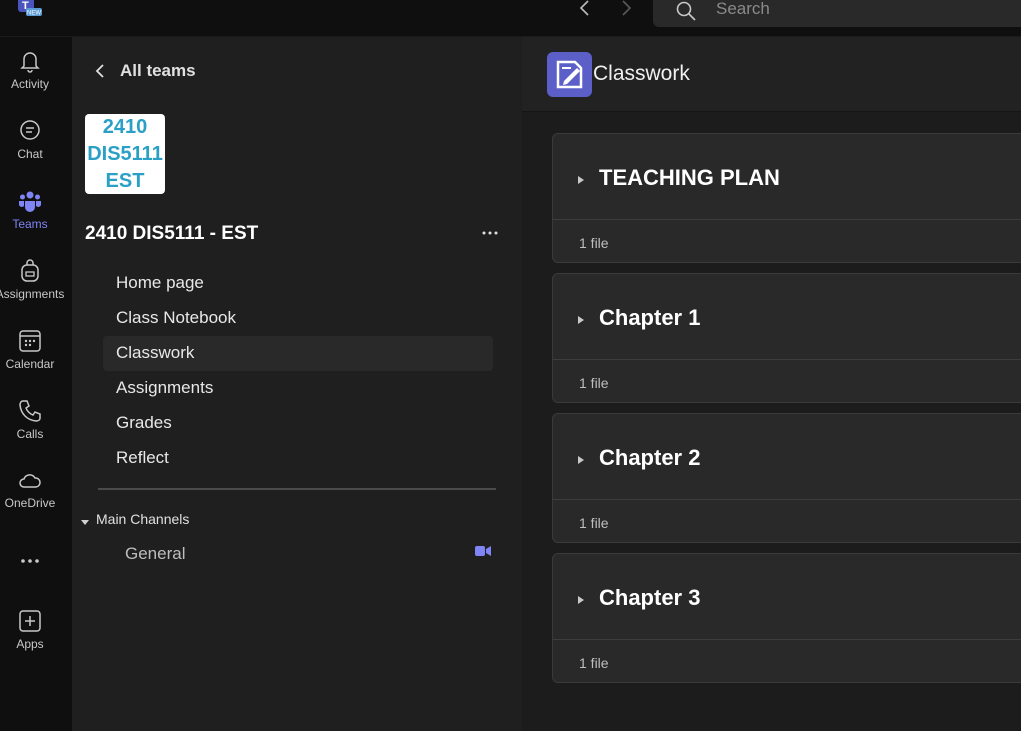 The image size is (1021, 731). What do you see at coordinates (30, 61) in the screenshot?
I see `bell-icon` at bounding box center [30, 61].